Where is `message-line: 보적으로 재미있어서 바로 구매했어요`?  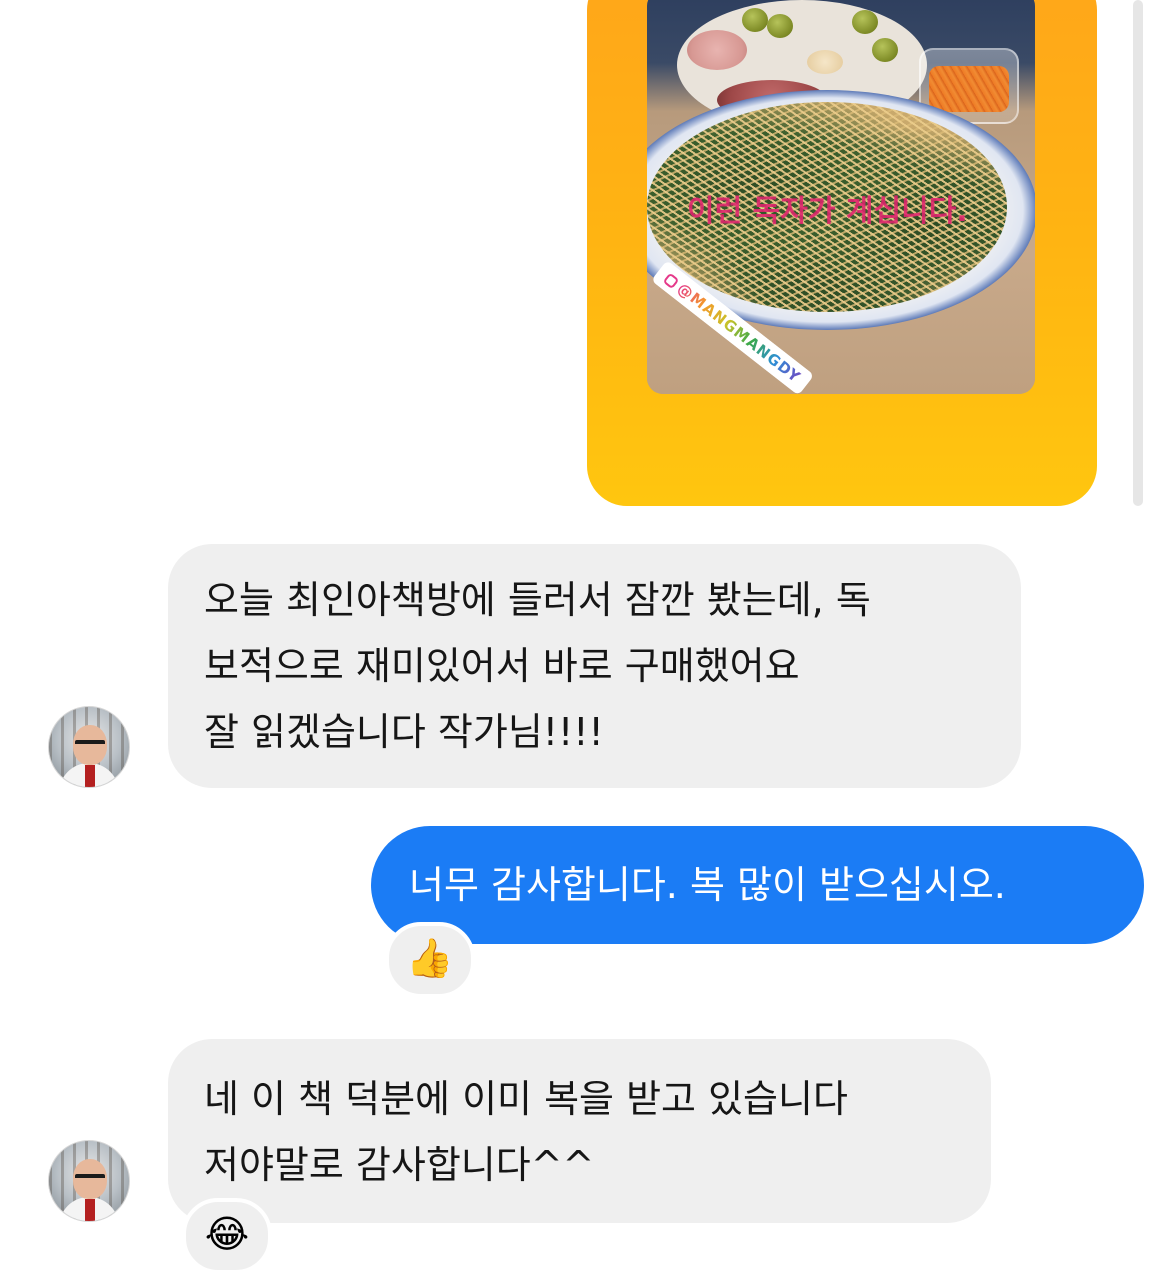
message-line: 보적으로 재미있어서 바로 구매했어요 is located at coordinates (502, 666).